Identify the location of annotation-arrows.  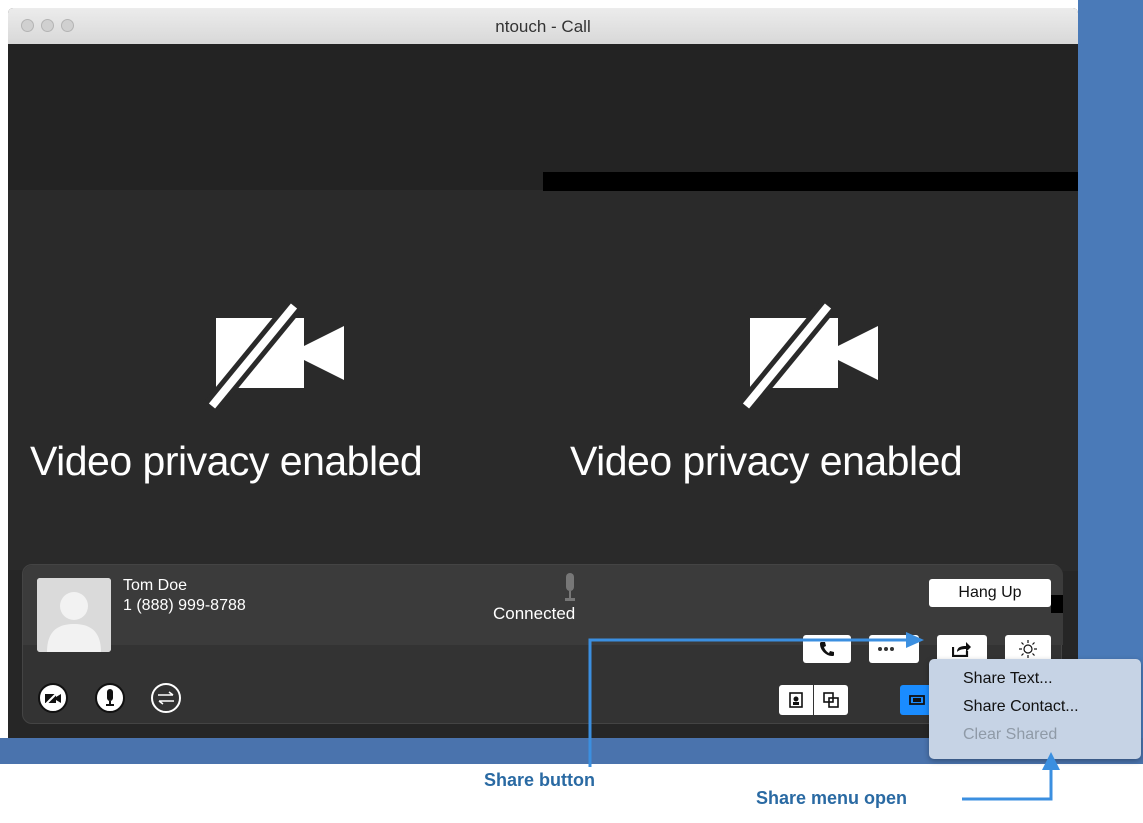
(824, 716).